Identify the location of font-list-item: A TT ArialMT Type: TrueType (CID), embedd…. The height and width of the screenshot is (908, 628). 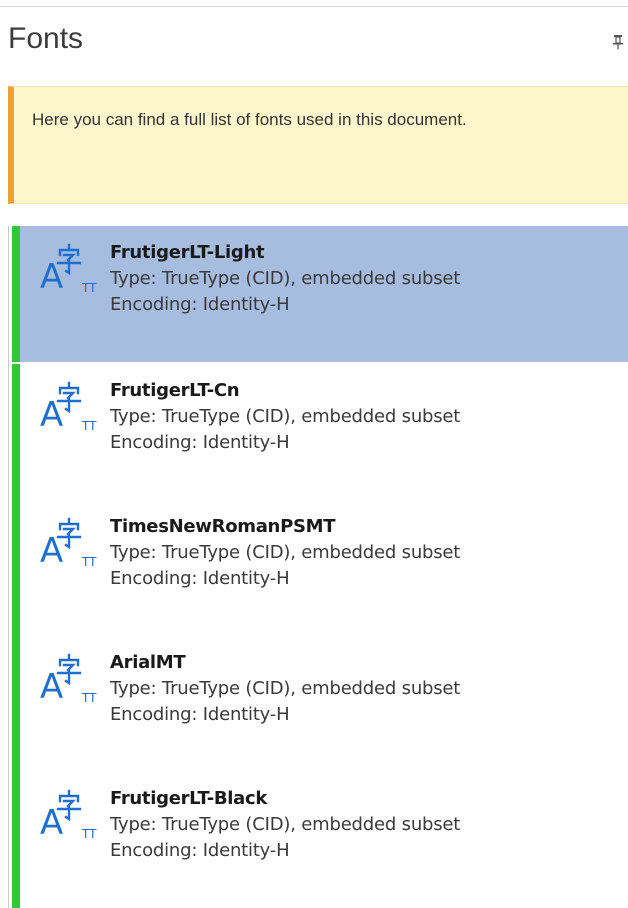
(320, 704).